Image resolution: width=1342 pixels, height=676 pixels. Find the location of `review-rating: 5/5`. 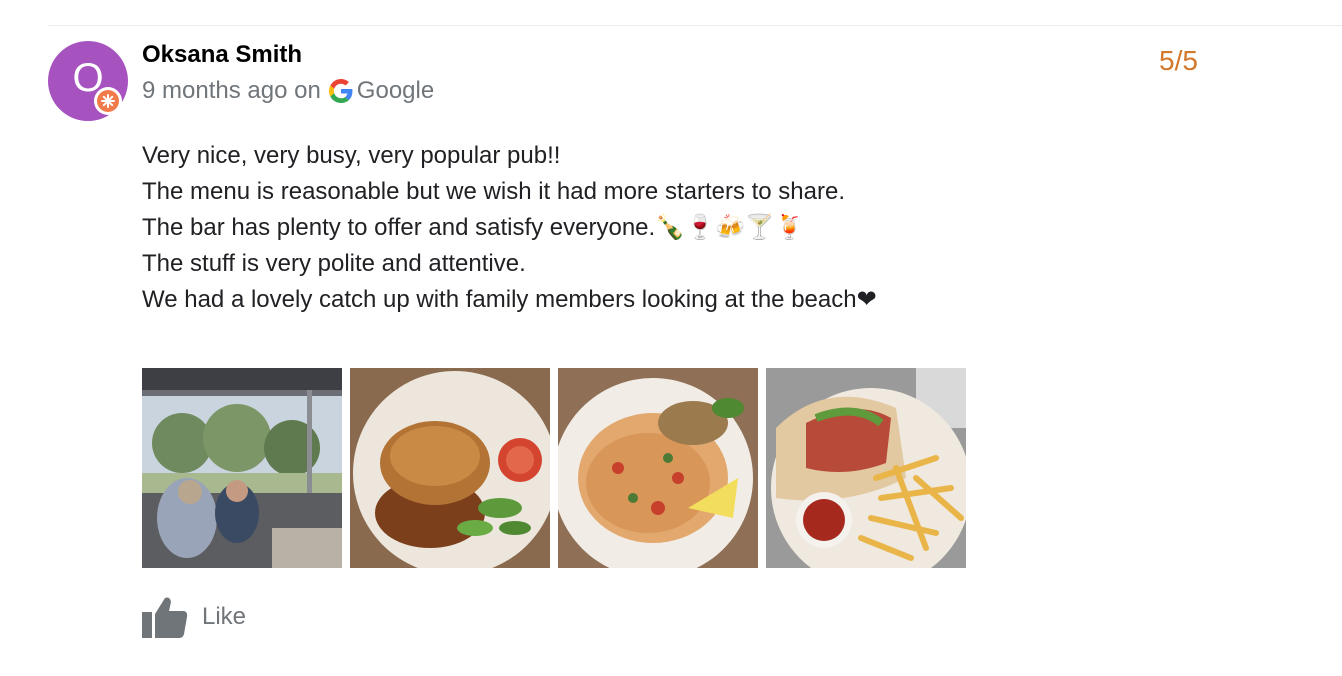

review-rating: 5/5 is located at coordinates (1178, 60).